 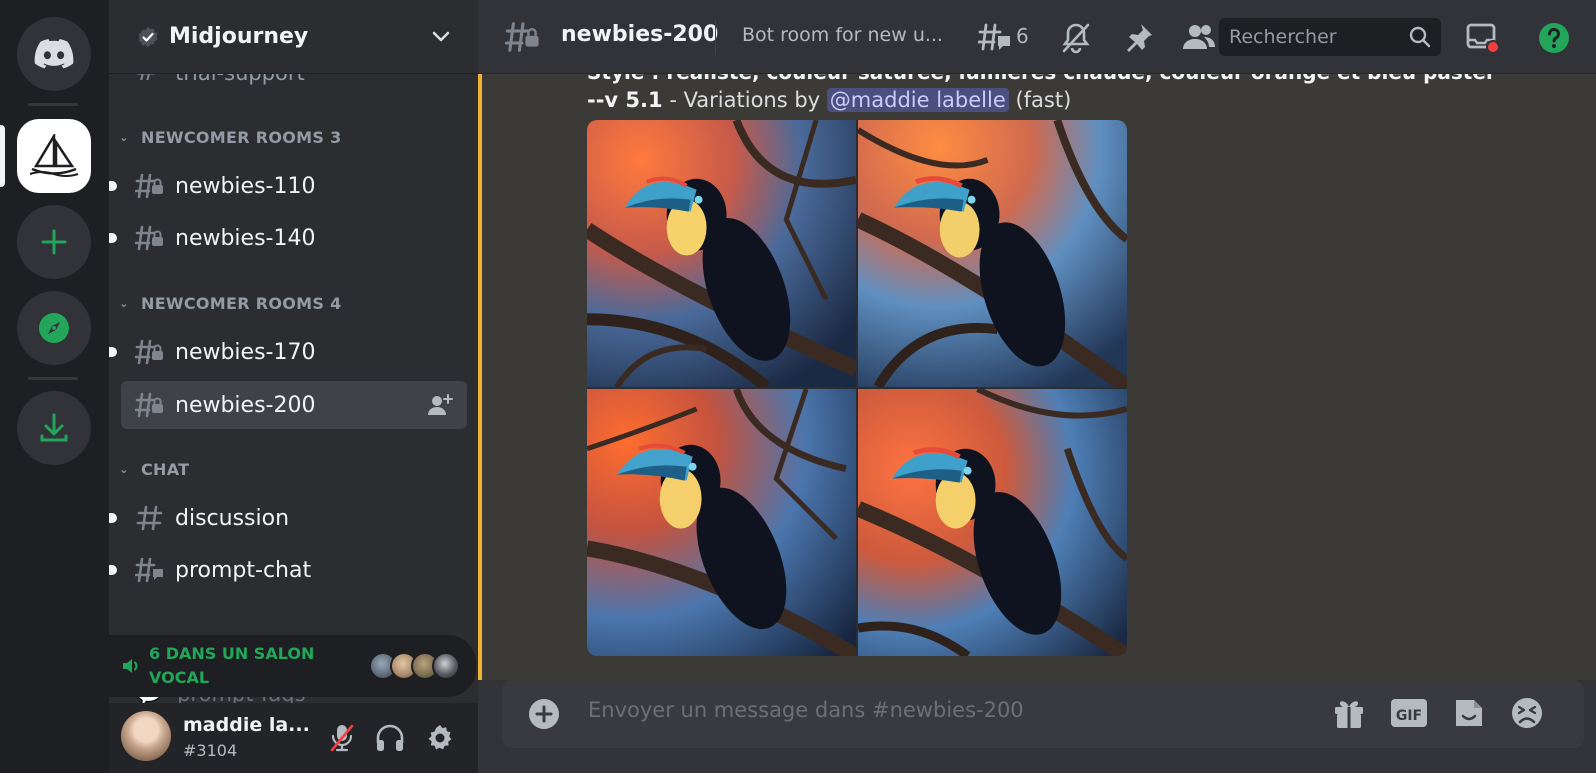 What do you see at coordinates (995, 38) in the screenshot?
I see `threads-icon` at bounding box center [995, 38].